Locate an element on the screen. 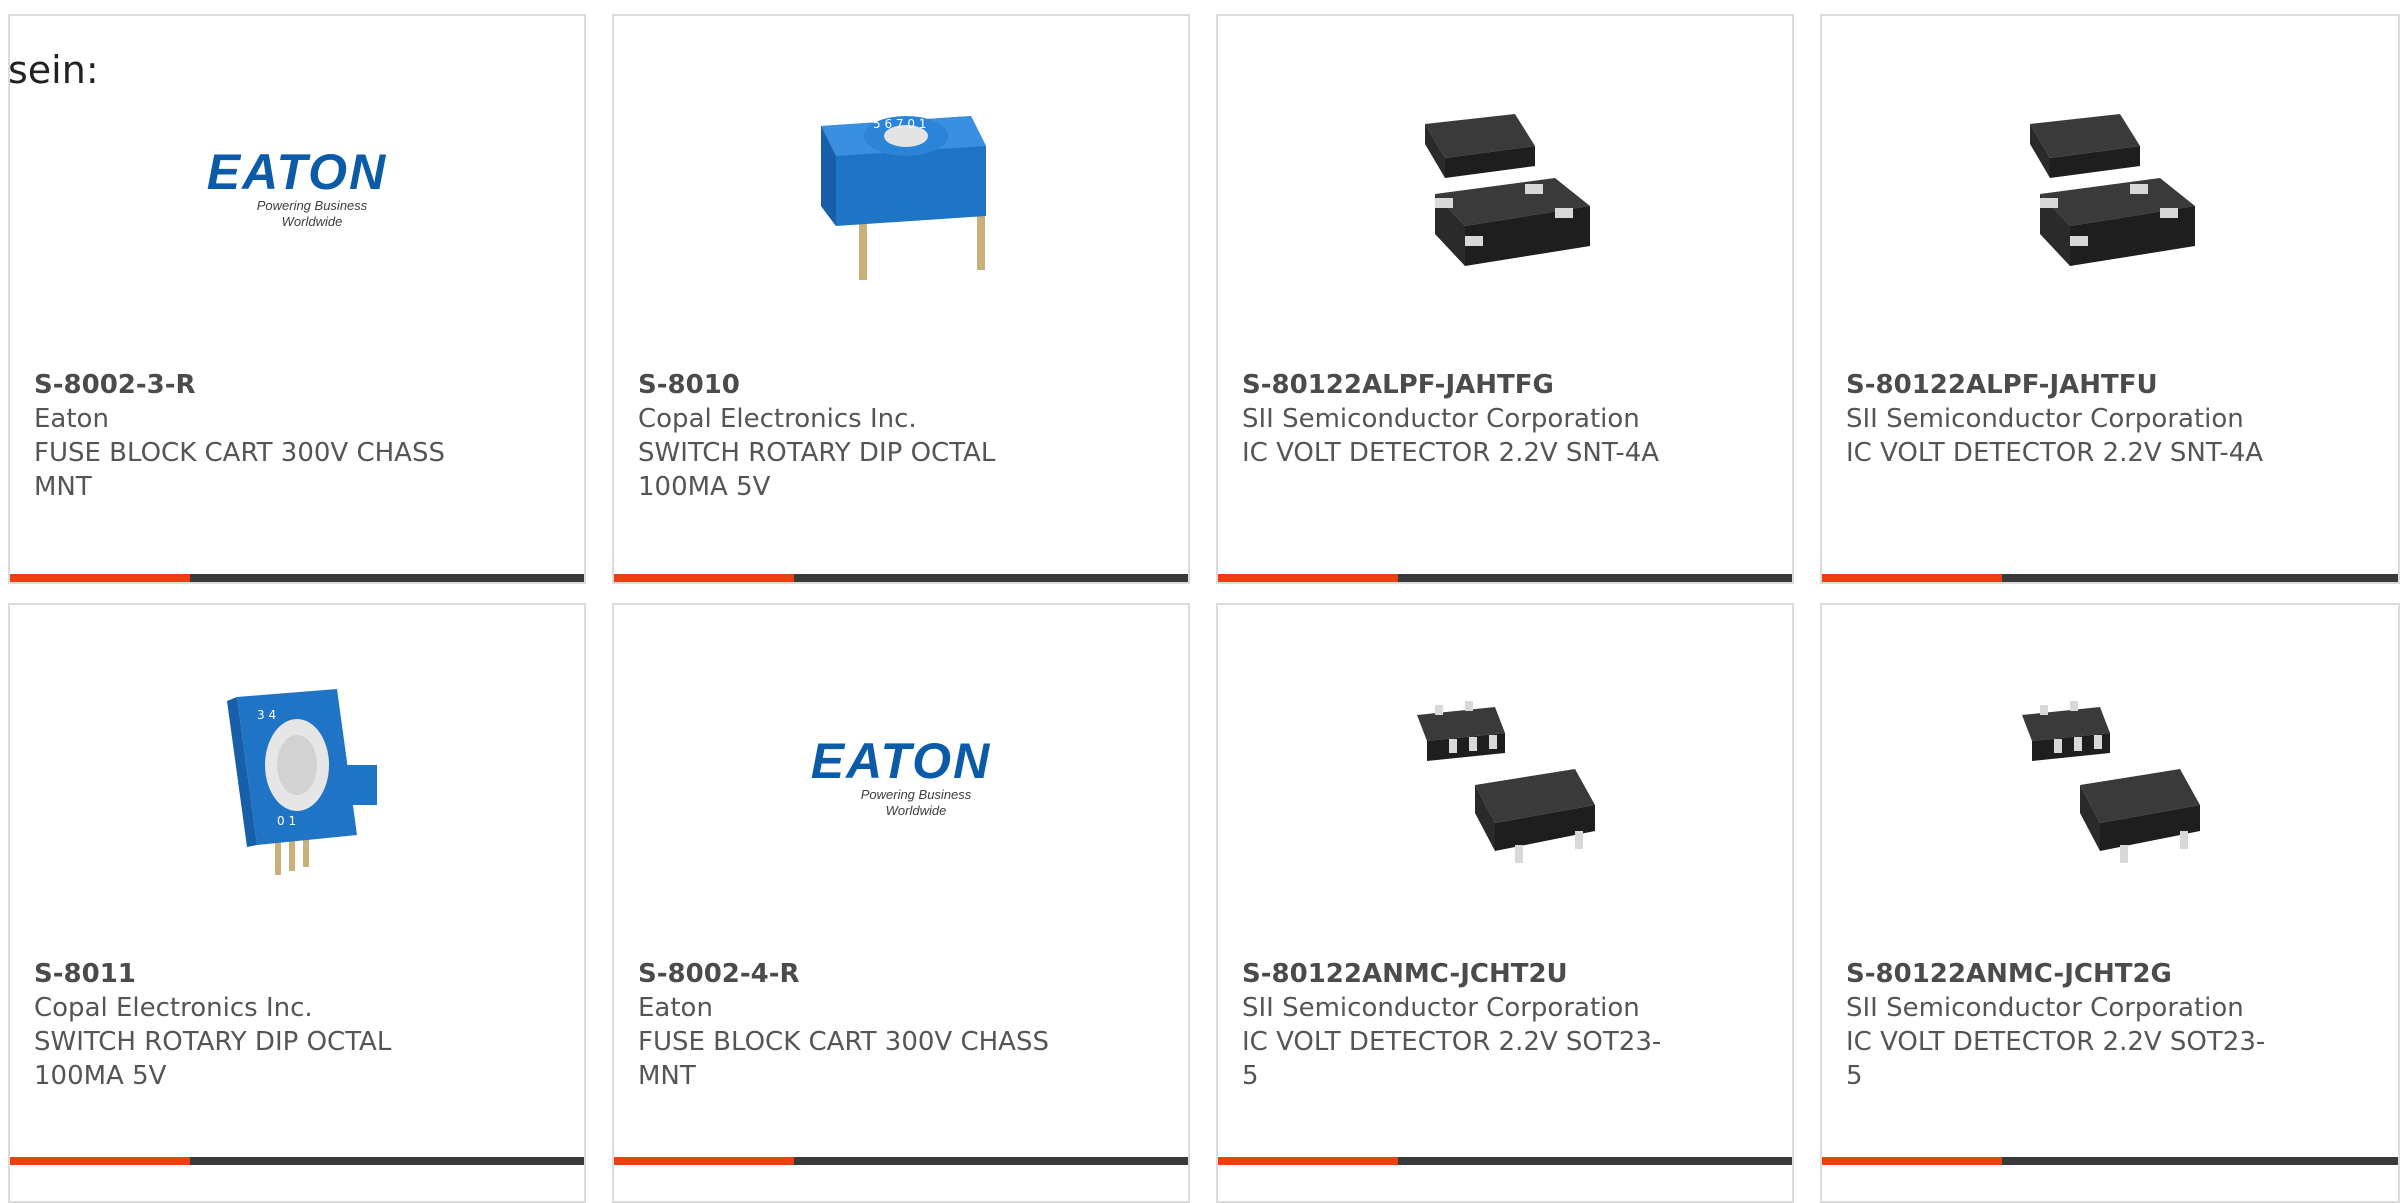 The height and width of the screenshot is (1203, 2400). part-number: S-80122ANMC-JCHT2U is located at coordinates (1462, 974).